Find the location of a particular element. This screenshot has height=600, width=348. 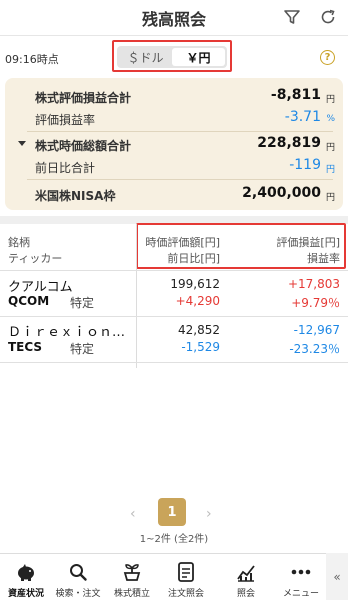

column-header-name: 銘柄 is located at coordinates (19, 242).